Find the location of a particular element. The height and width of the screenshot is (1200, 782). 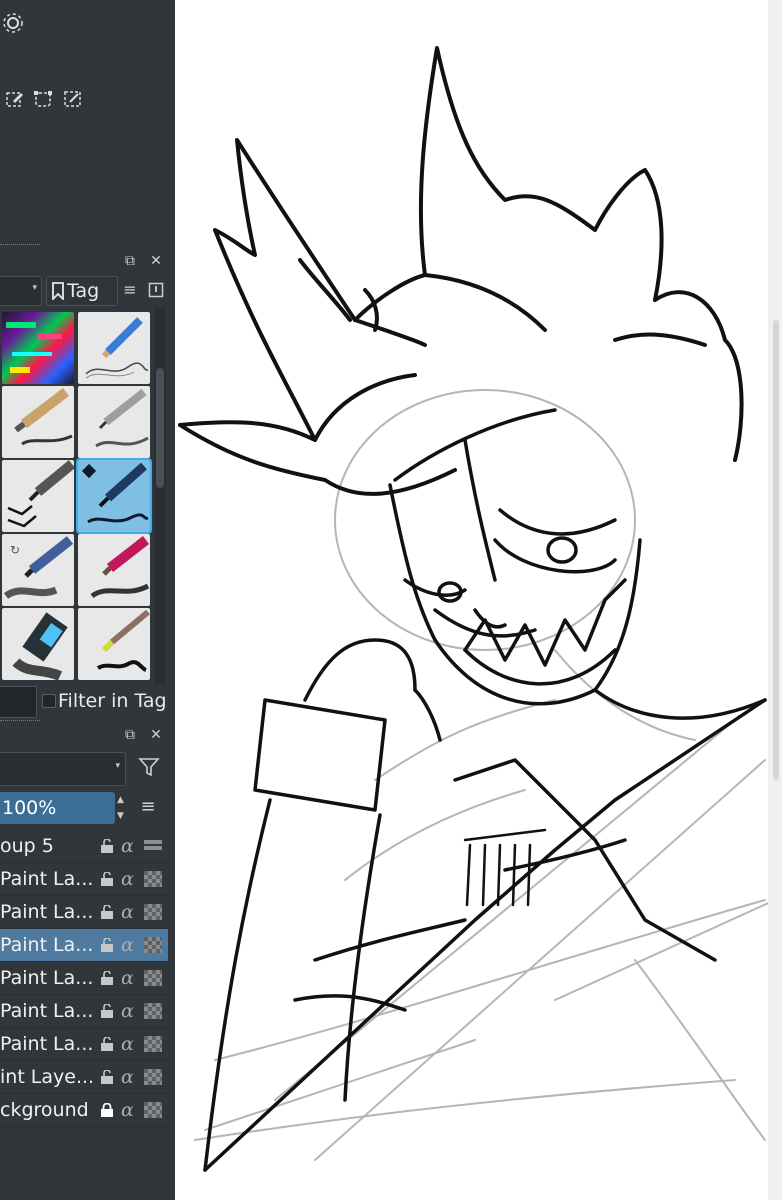

layer-name: oup 5 is located at coordinates (27, 846).